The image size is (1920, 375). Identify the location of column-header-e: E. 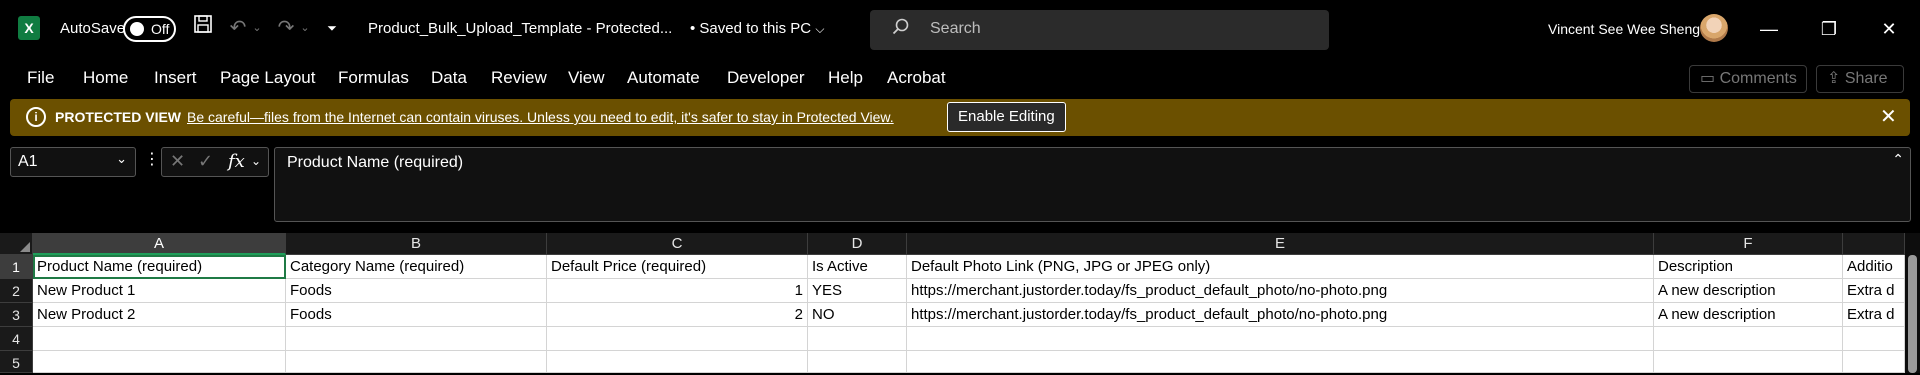
(1280, 244).